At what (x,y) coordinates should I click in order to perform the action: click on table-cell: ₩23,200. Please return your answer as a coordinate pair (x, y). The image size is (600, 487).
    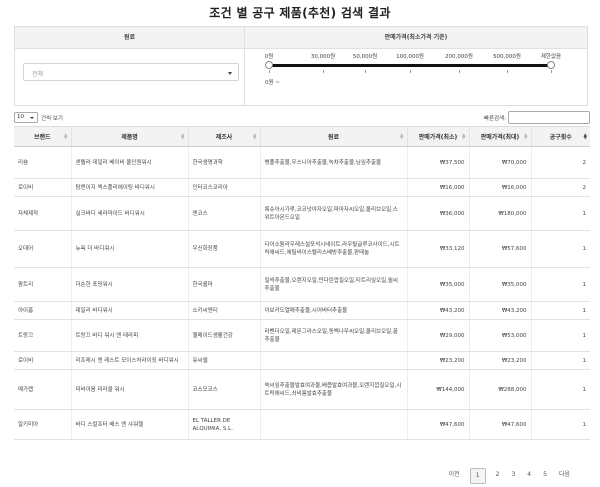
    Looking at the image, I should click on (438, 360).